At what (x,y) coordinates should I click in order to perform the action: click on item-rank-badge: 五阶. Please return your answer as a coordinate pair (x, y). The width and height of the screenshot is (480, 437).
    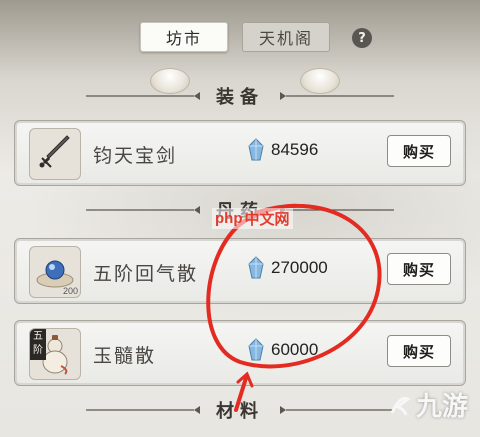
    Looking at the image, I should click on (38, 344).